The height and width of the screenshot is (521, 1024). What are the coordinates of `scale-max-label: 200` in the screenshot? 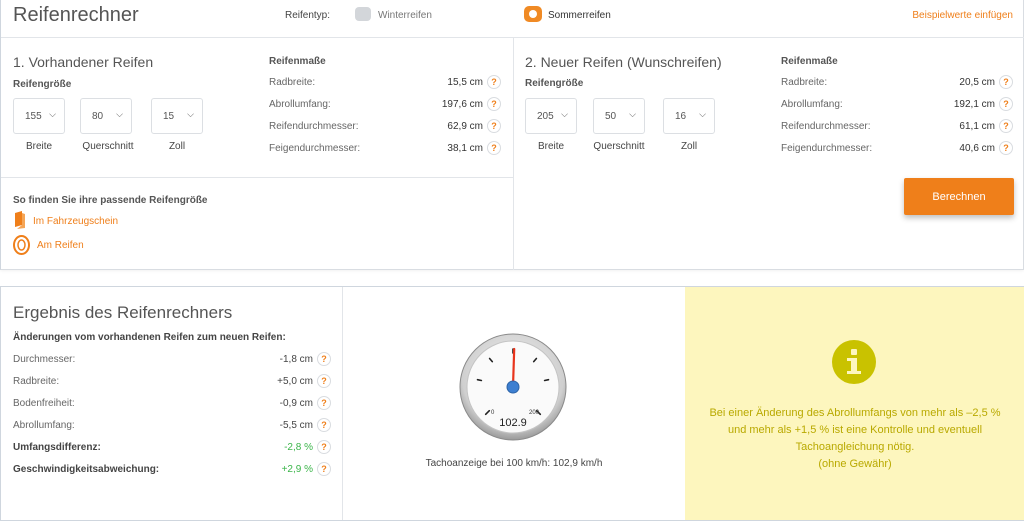 It's located at (534, 413).